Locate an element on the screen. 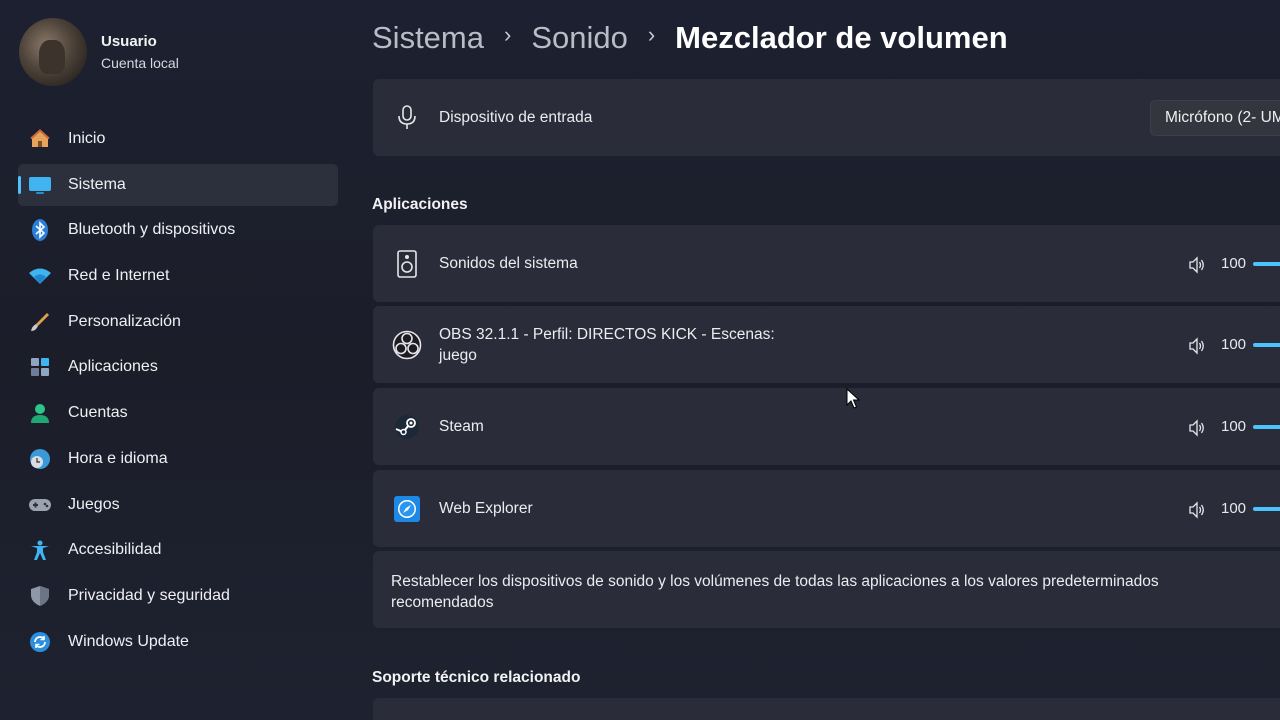 Image resolution: width=1280 pixels, height=720 pixels. sidebar-item-windows-update: Windows Update is located at coordinates (178, 642).